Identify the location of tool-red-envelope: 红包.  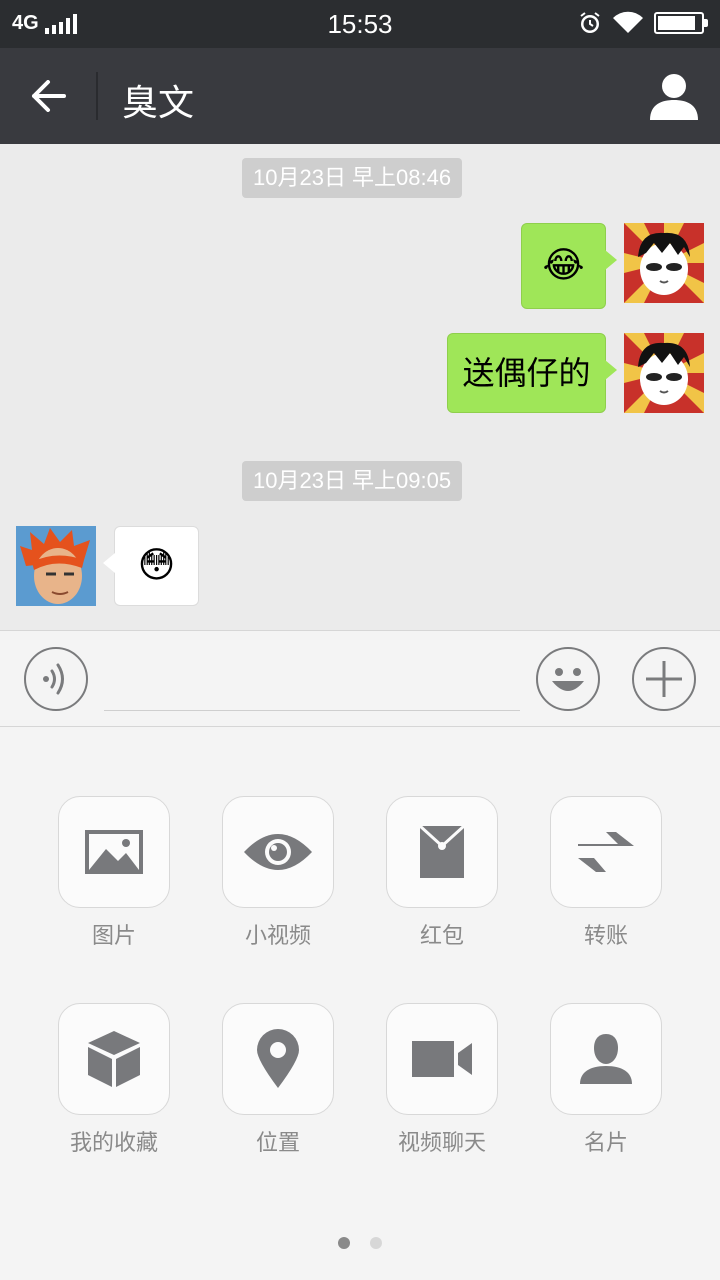
(442, 873).